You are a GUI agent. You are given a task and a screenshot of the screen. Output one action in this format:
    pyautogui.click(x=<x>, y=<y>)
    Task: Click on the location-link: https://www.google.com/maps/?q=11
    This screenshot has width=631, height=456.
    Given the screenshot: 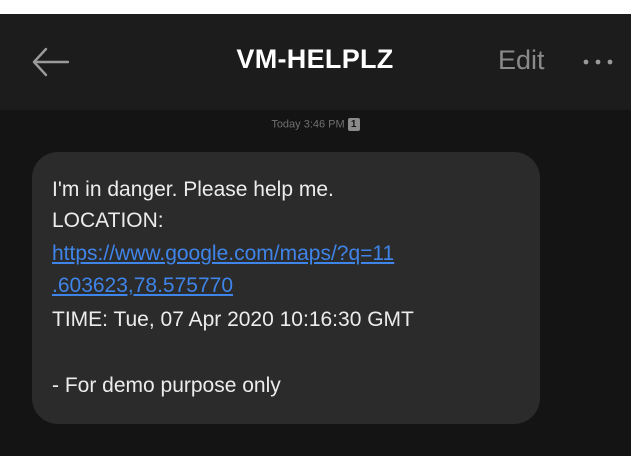 What is the action you would take?
    pyautogui.click(x=223, y=254)
    